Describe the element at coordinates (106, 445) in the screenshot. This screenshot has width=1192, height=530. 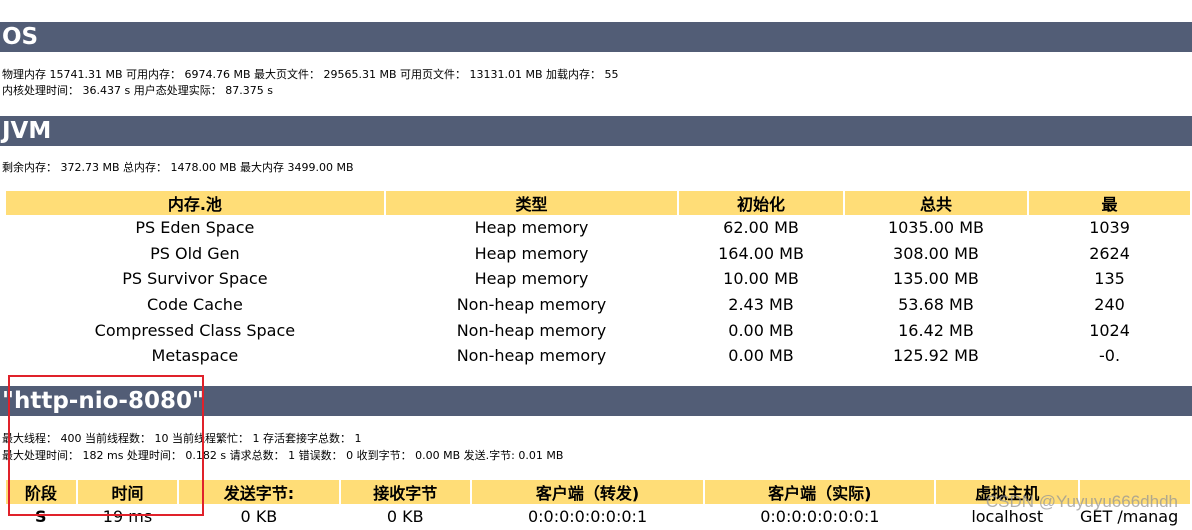
I see `red-highlight-box` at that location.